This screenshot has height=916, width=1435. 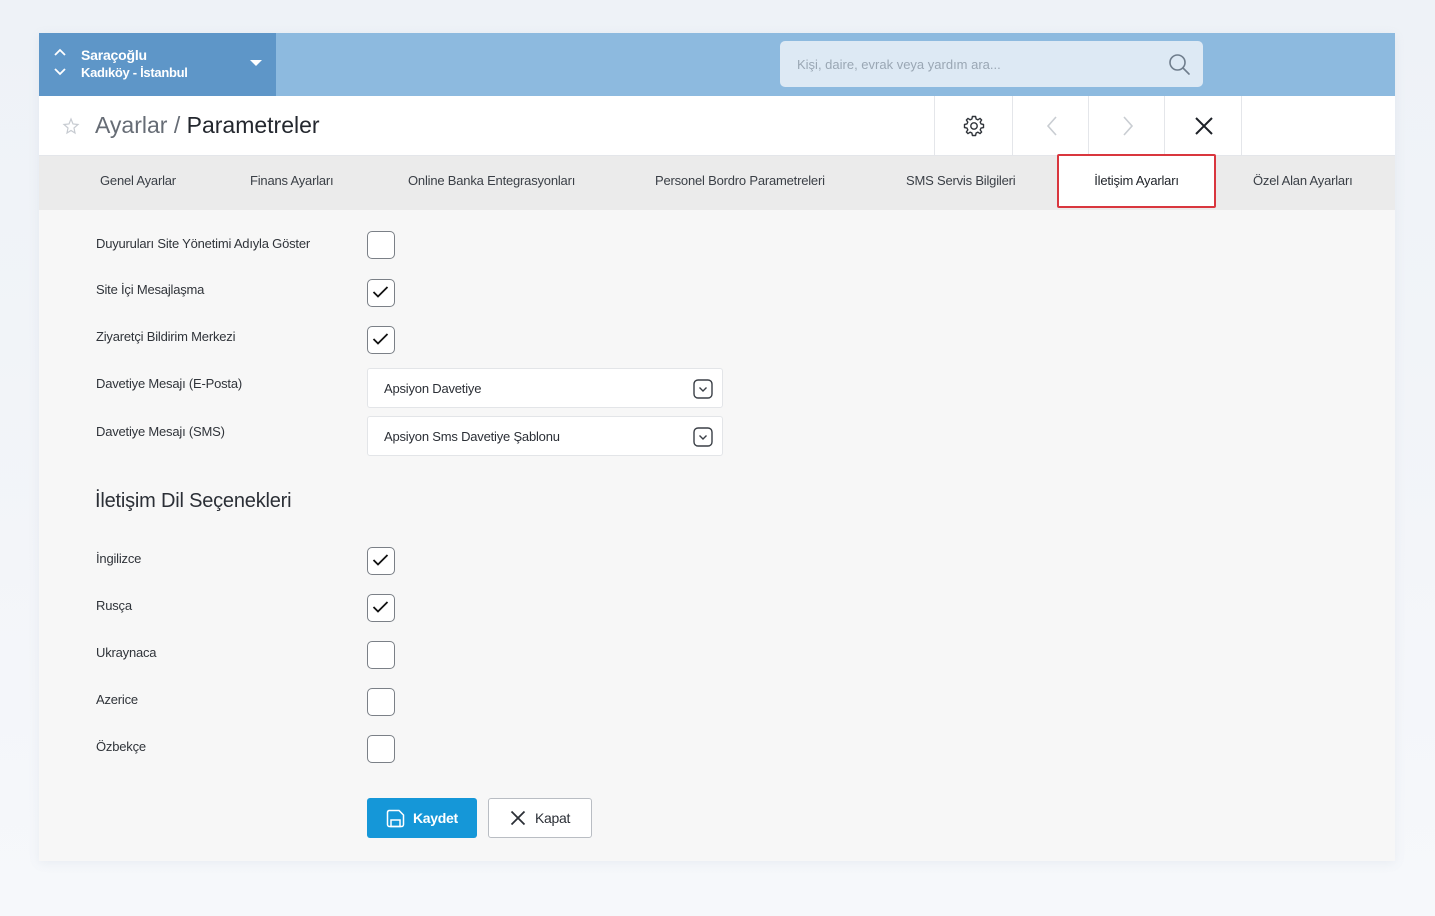 What do you see at coordinates (114, 605) in the screenshot?
I see `language-label: Rusça` at bounding box center [114, 605].